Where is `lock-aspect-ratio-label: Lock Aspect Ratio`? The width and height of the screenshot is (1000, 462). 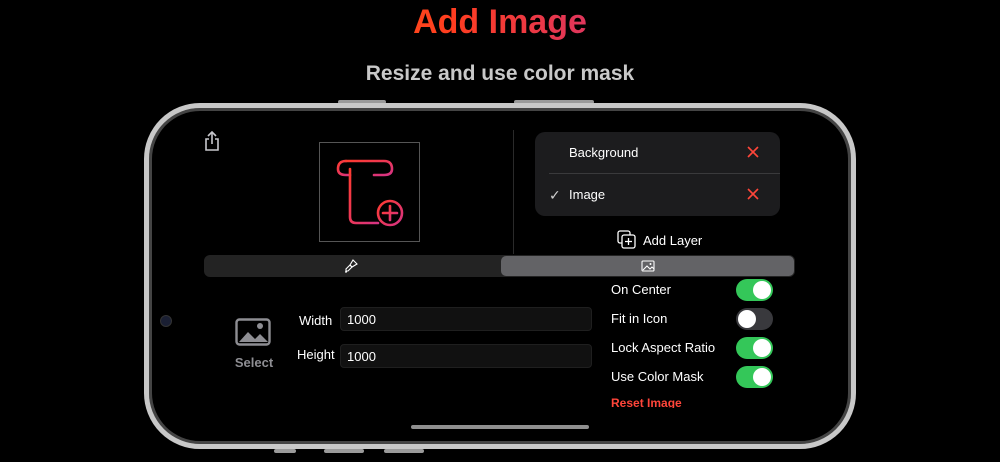 lock-aspect-ratio-label: Lock Aspect Ratio is located at coordinates (663, 347).